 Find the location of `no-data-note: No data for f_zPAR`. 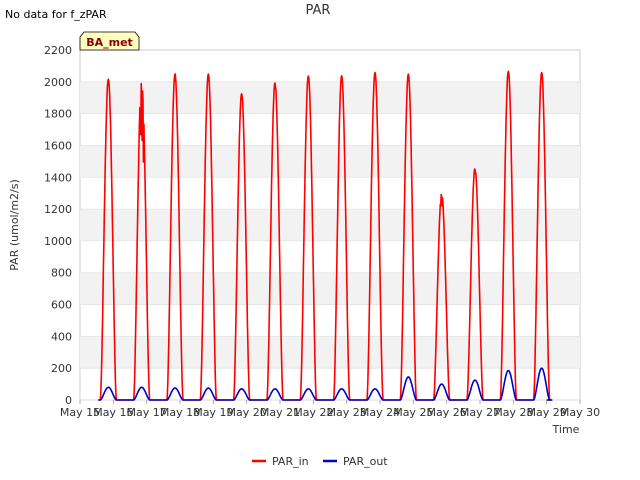

no-data-note: No data for f_zPAR is located at coordinates (56, 14).